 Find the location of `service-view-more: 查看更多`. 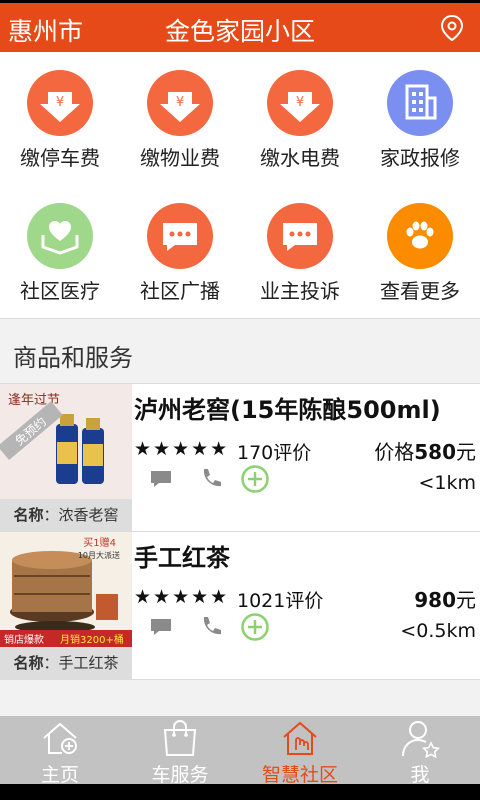

service-view-more: 查看更多 is located at coordinates (420, 251).